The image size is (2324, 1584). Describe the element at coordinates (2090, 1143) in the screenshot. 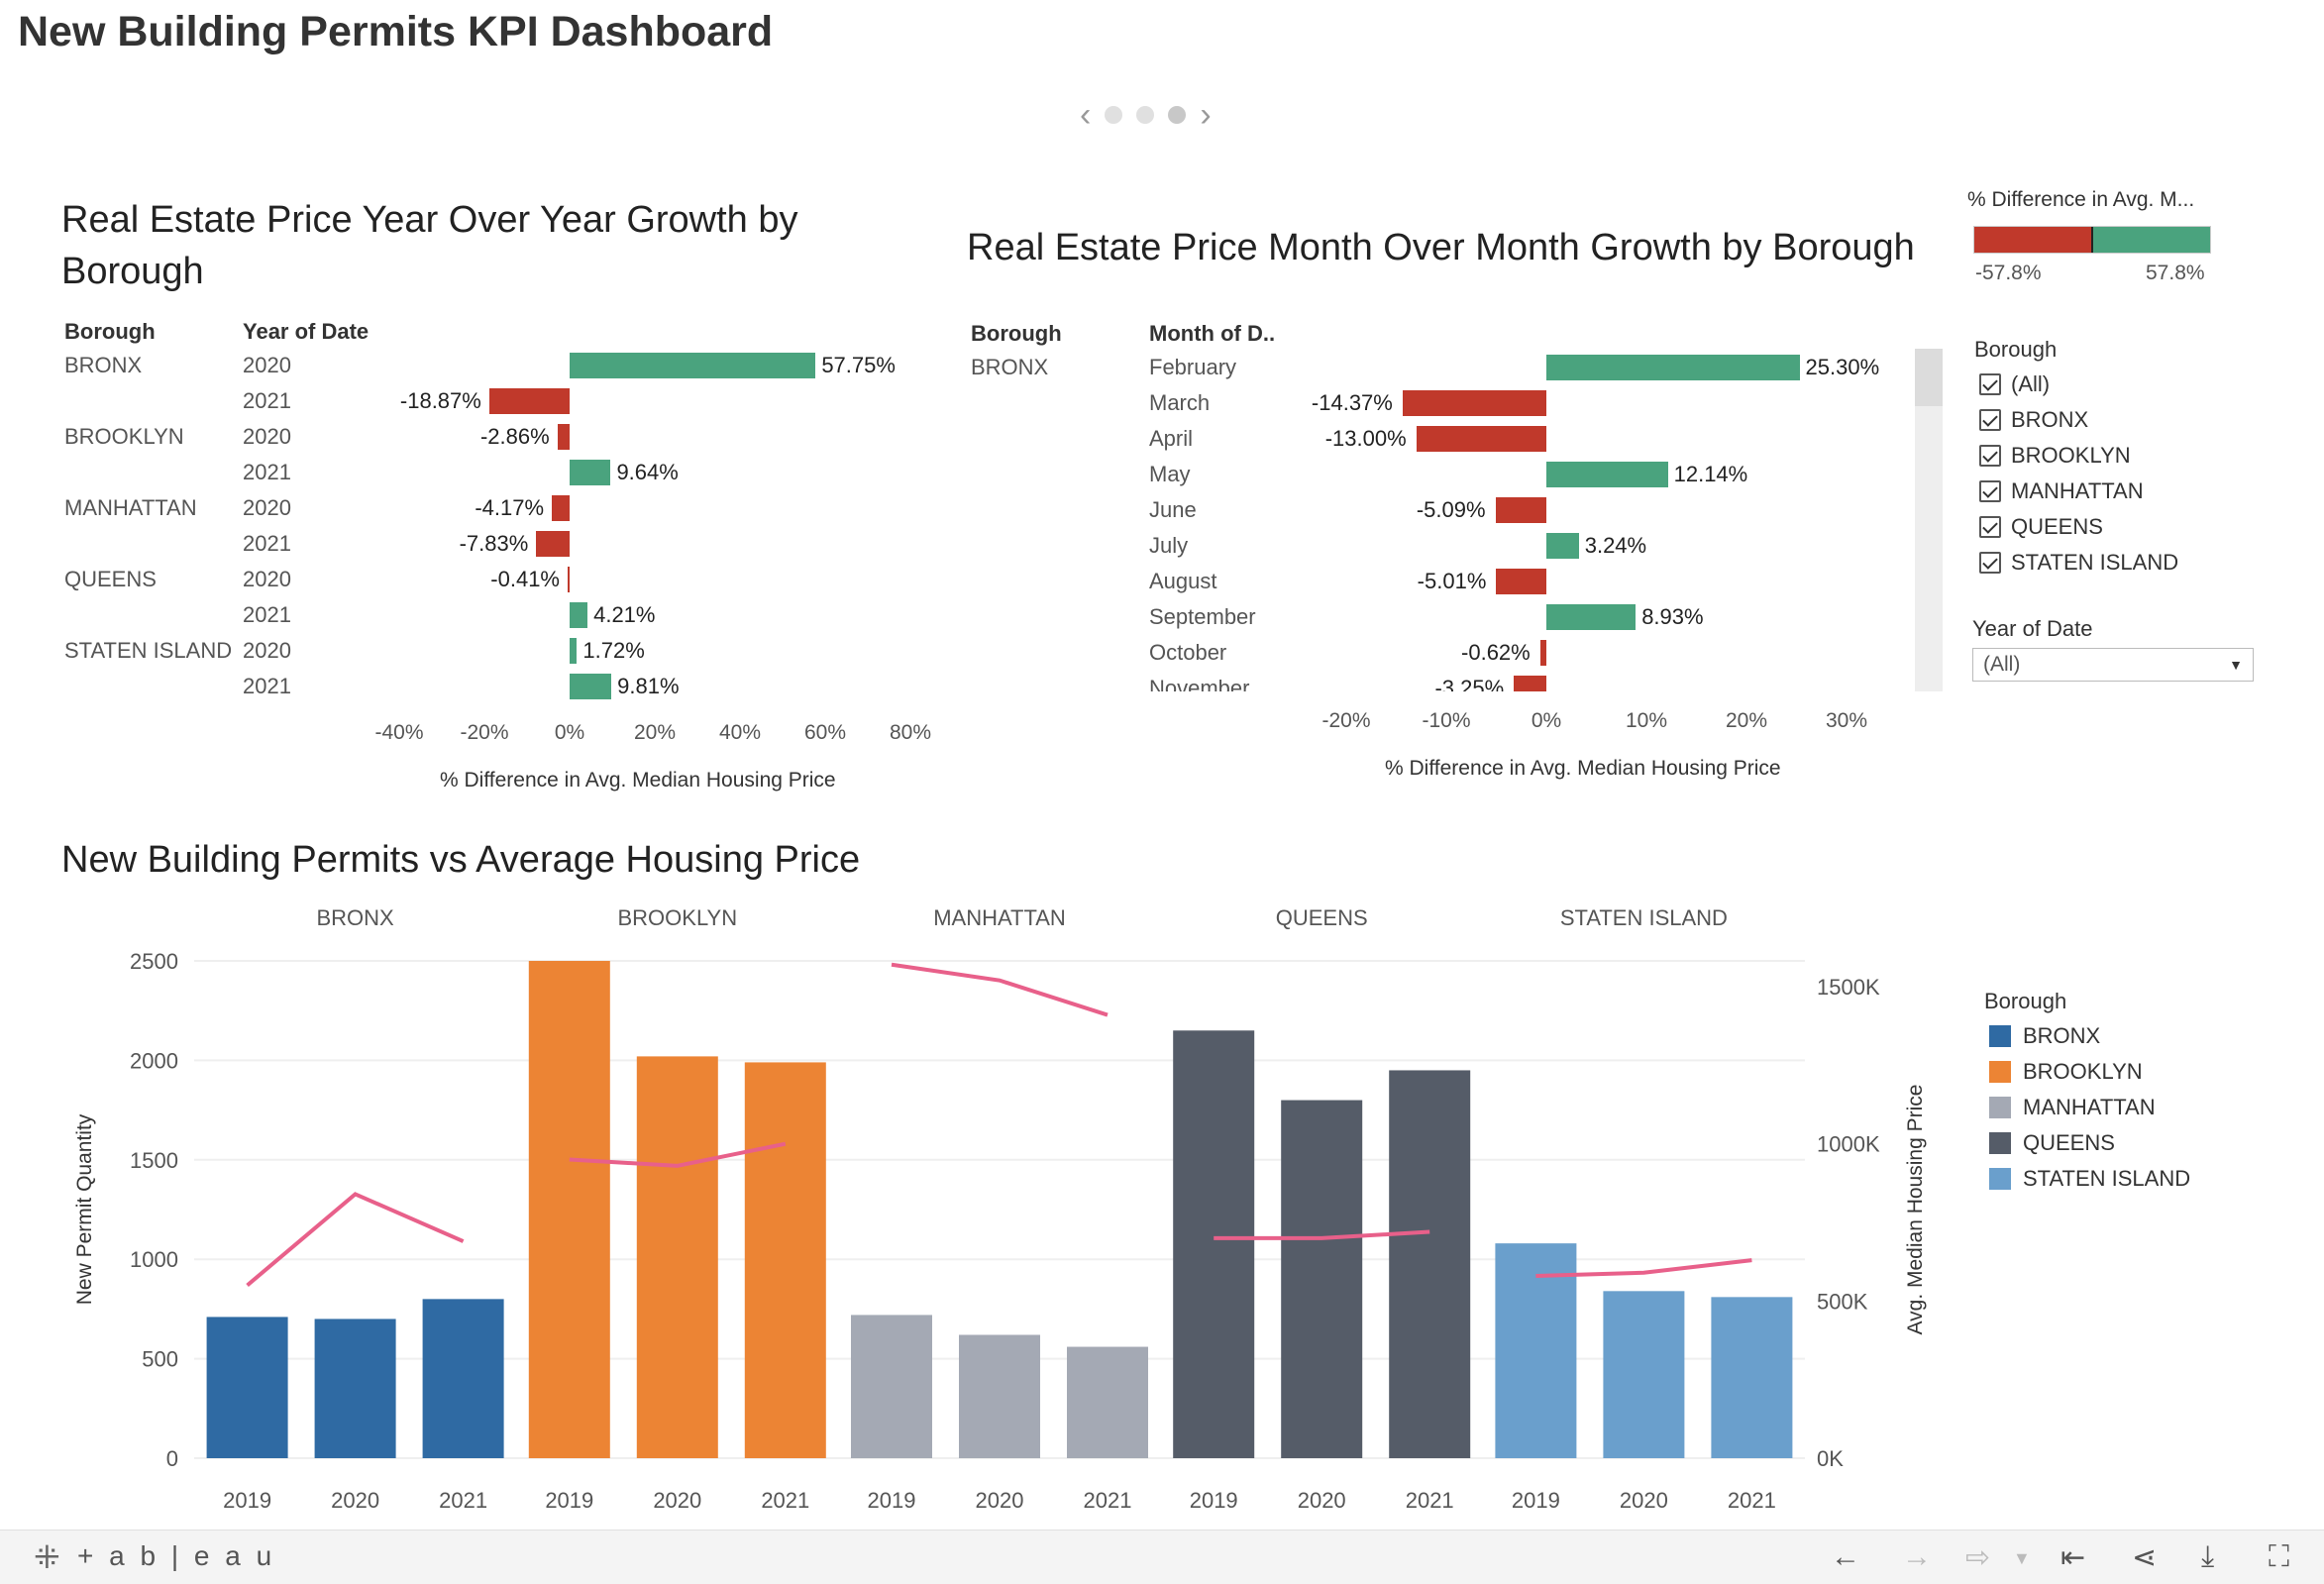

I see `permits-legend-item: QUEENS` at that location.